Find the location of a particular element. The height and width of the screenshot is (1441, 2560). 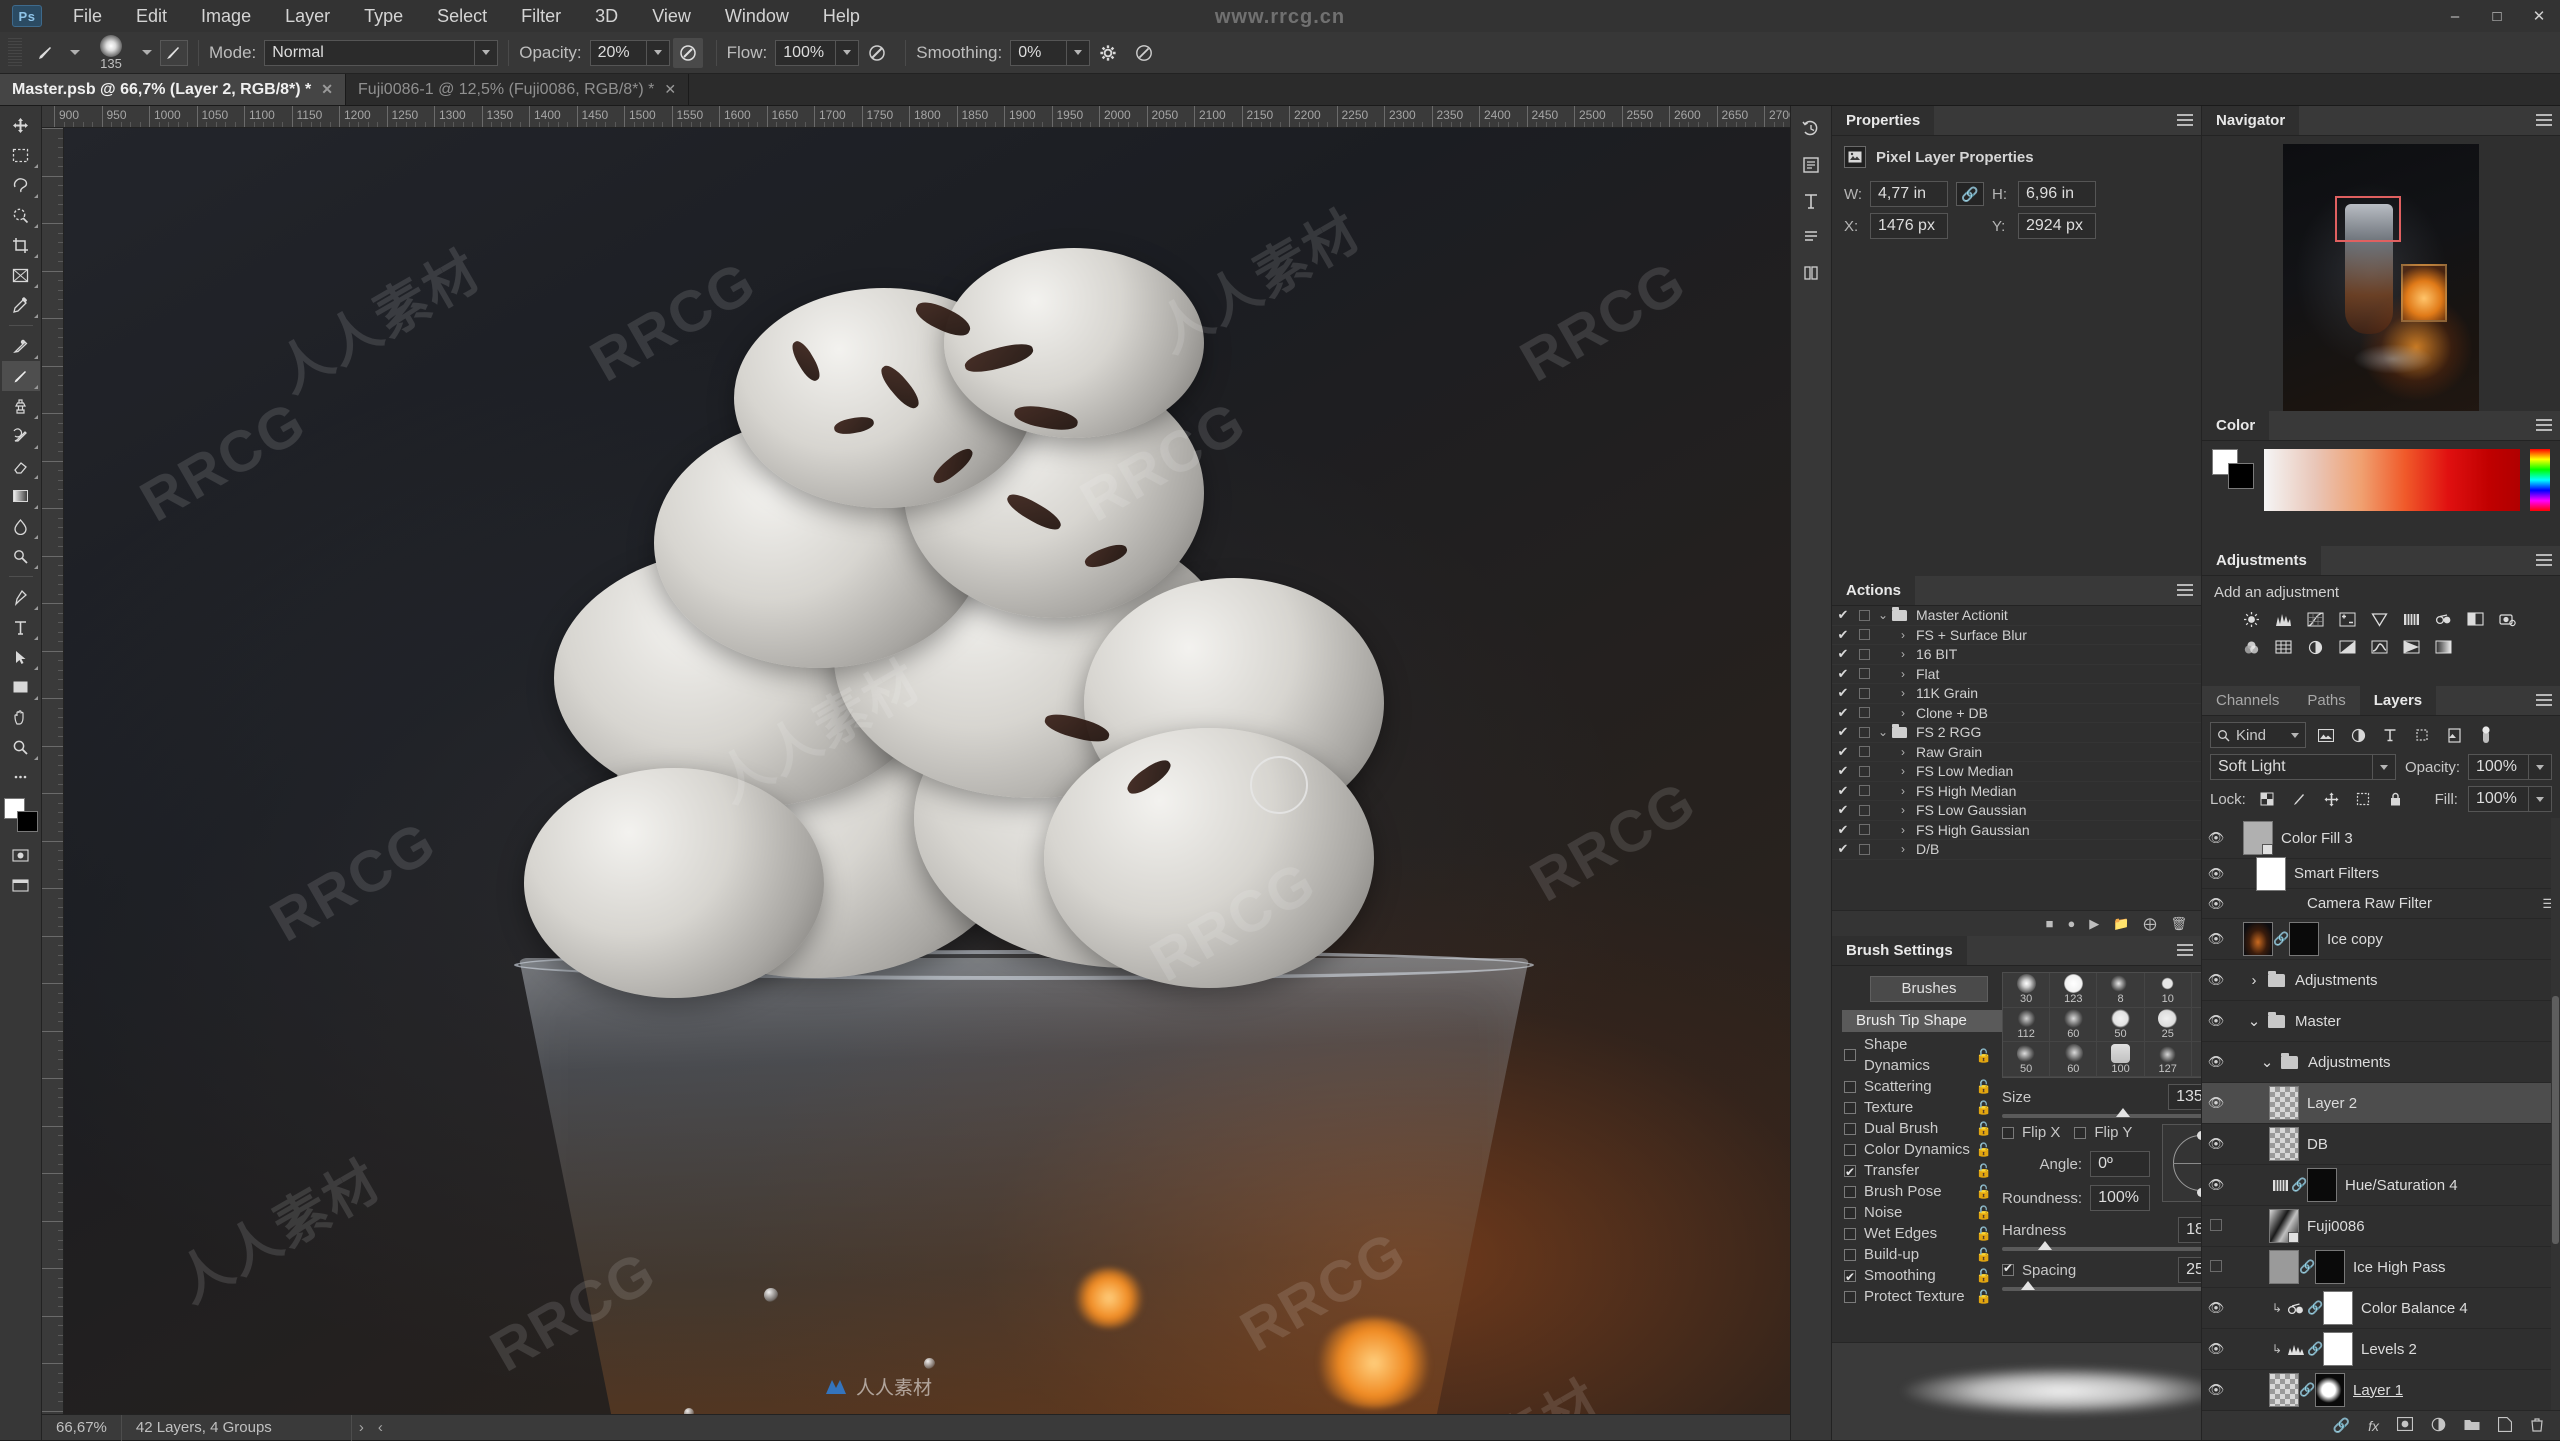

chevron-left-icon: ‹ is located at coordinates (380, 1427).